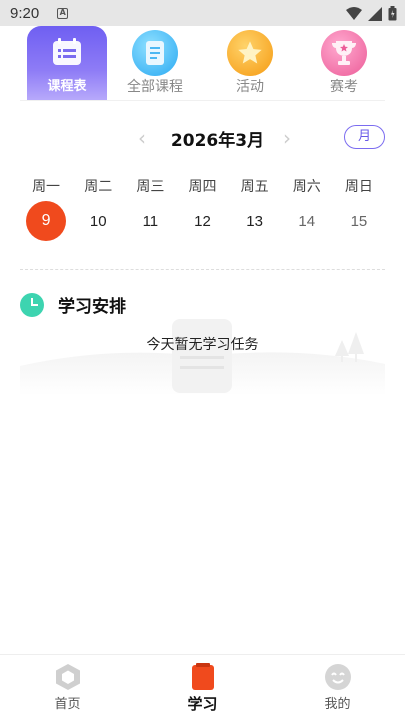  I want to click on weekday-label: 周三, so click(150, 187).